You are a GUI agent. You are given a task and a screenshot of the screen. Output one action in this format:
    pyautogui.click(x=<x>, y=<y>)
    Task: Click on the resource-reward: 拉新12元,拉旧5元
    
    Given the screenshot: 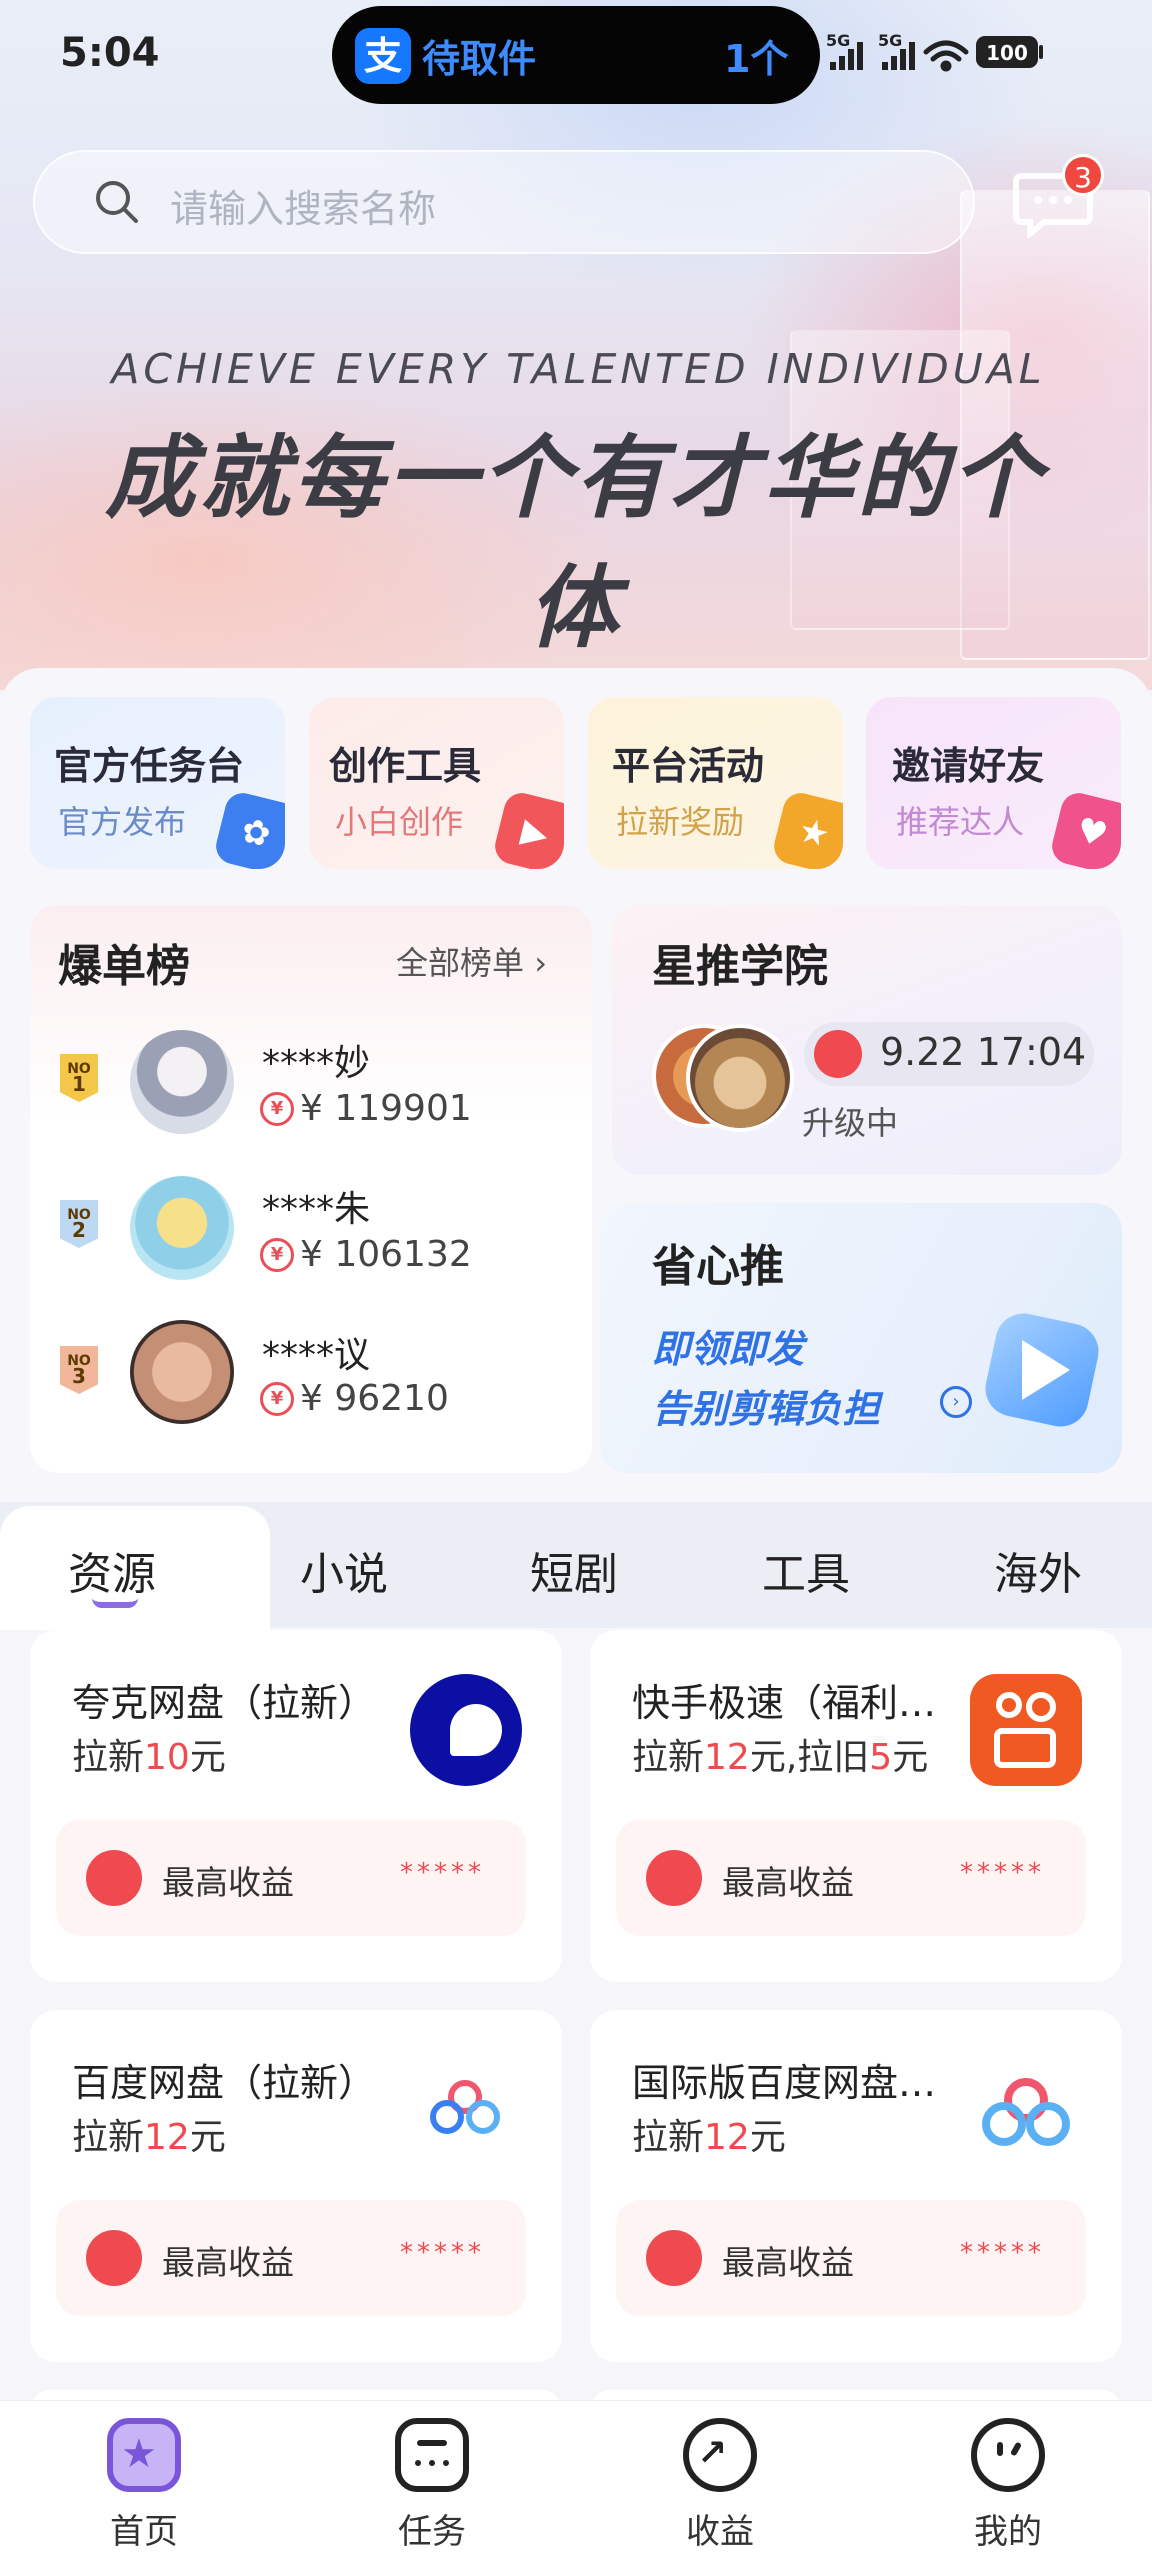 What is the action you would take?
    pyautogui.click(x=780, y=1757)
    